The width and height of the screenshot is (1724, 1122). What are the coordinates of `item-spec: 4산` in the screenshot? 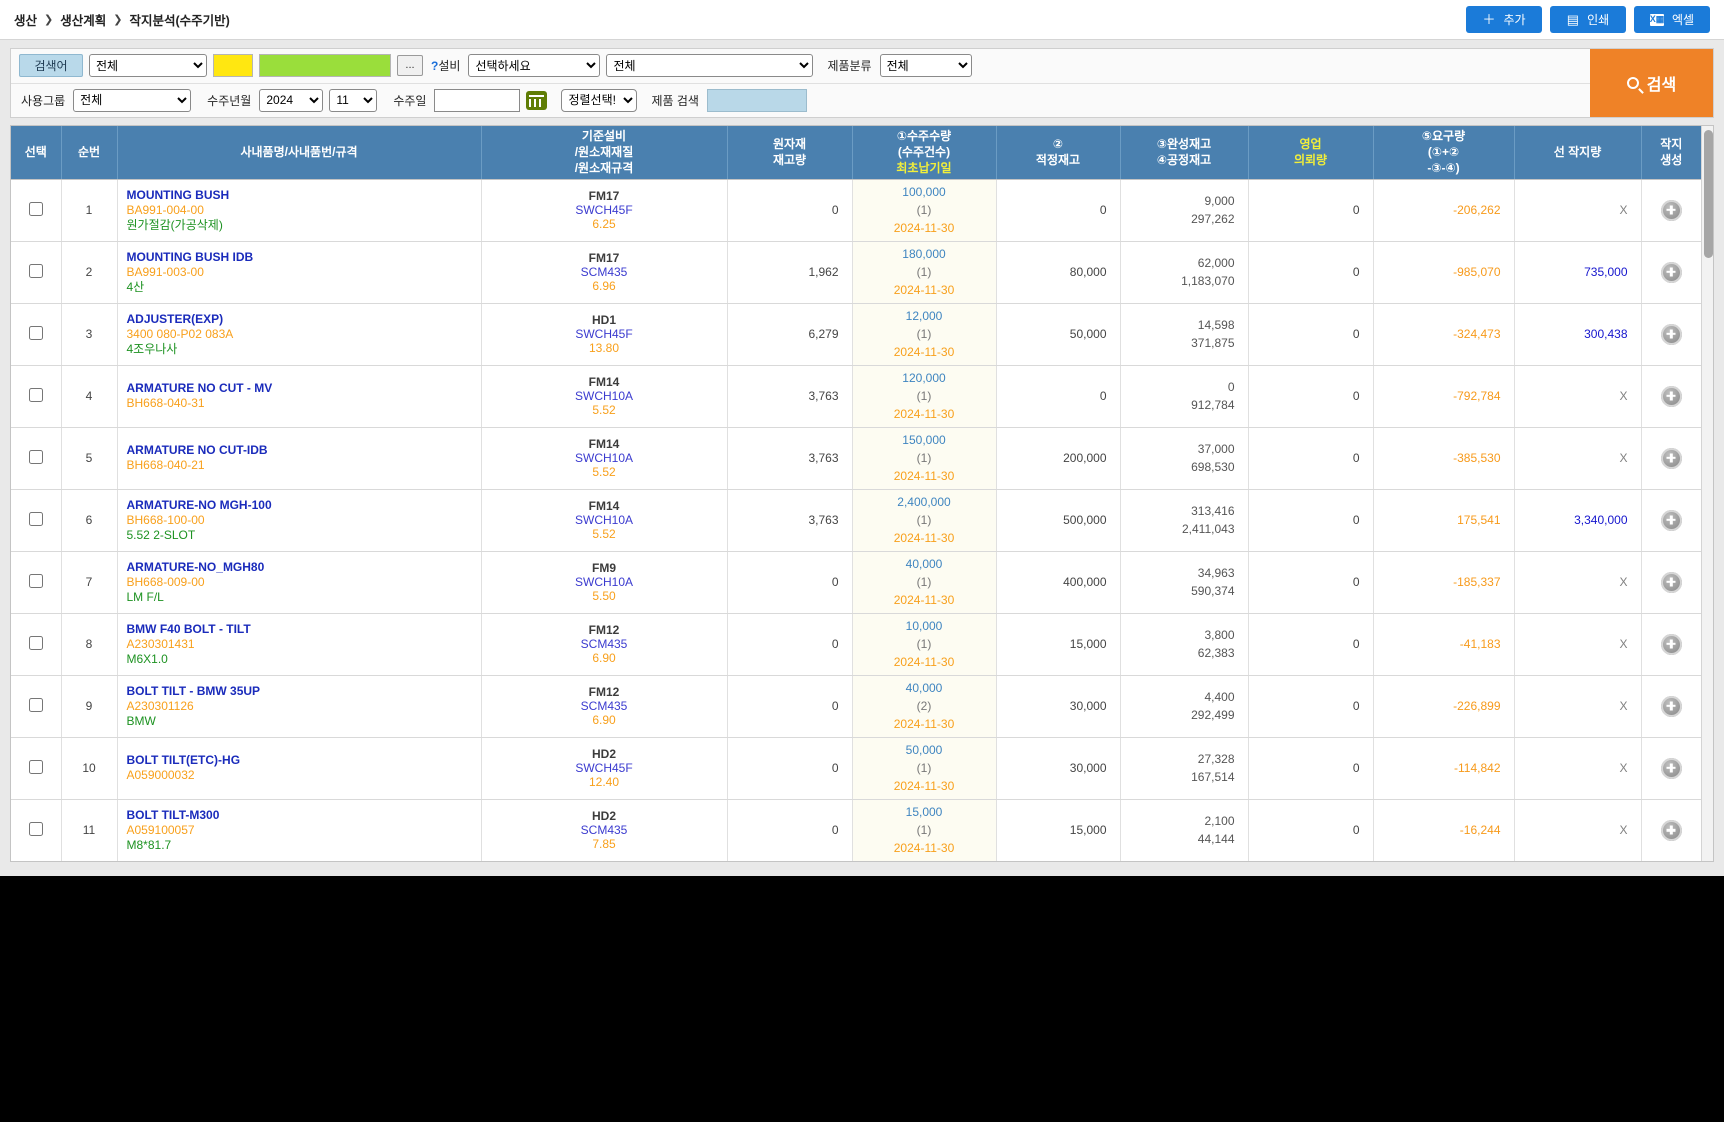 It's located at (135, 286).